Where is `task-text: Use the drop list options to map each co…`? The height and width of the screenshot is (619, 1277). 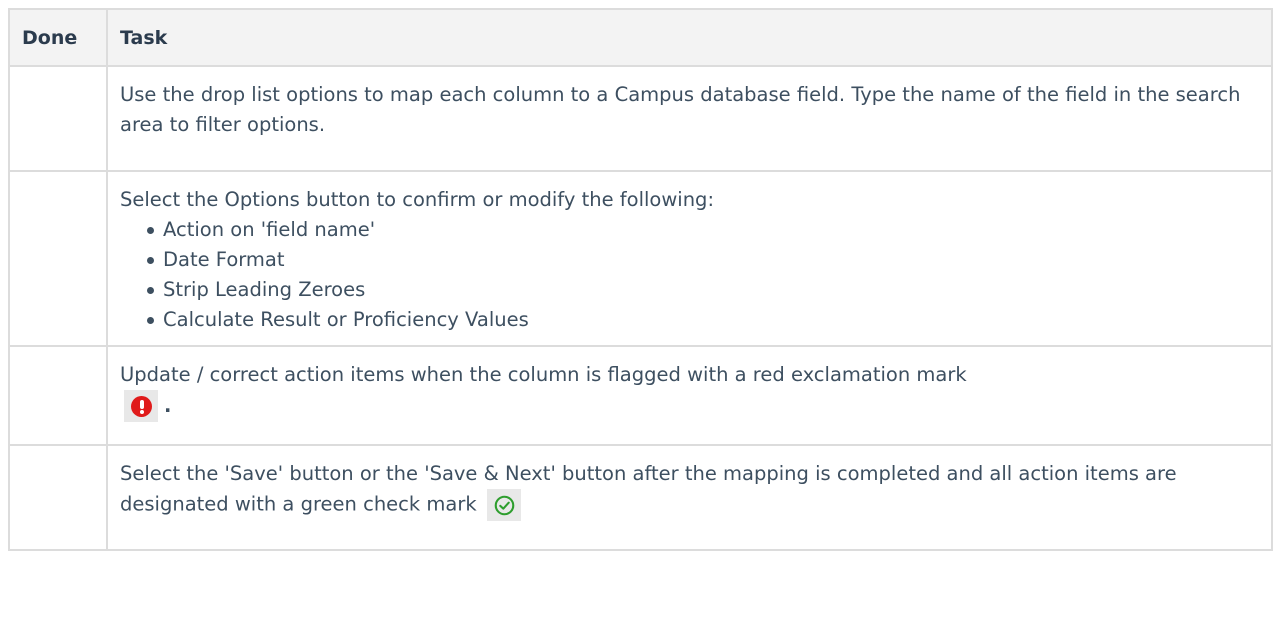
task-text: Use the drop list options to map each co… is located at coordinates (680, 109).